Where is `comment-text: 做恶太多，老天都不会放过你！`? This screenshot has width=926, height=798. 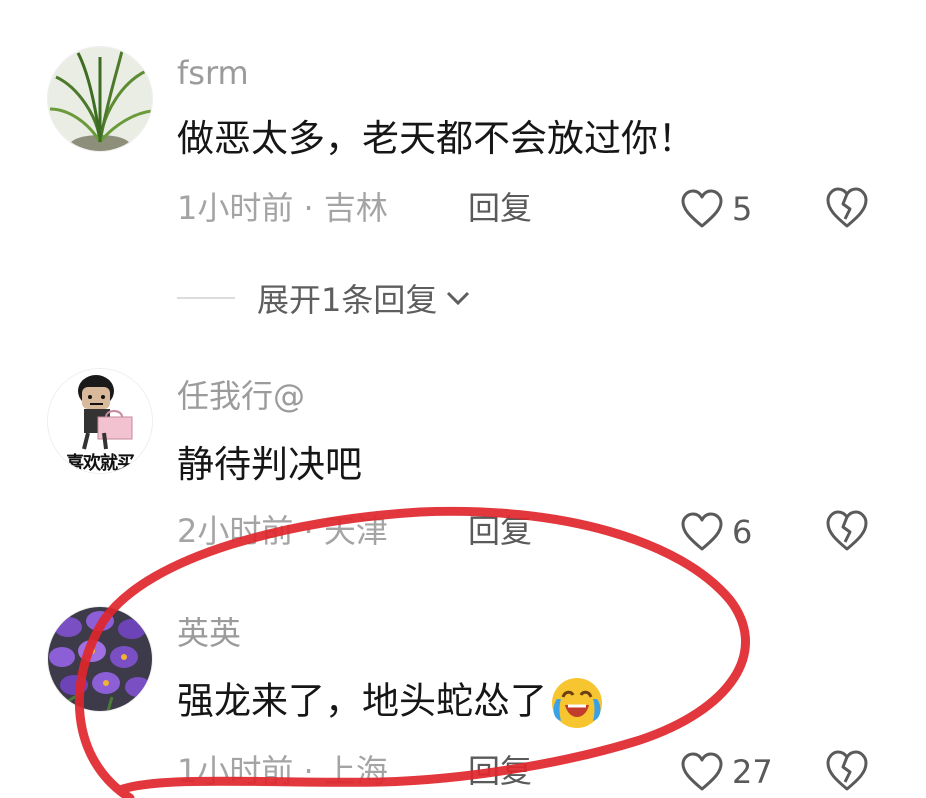
comment-text: 做恶太多，老天都不会放过你！ is located at coordinates (436, 138).